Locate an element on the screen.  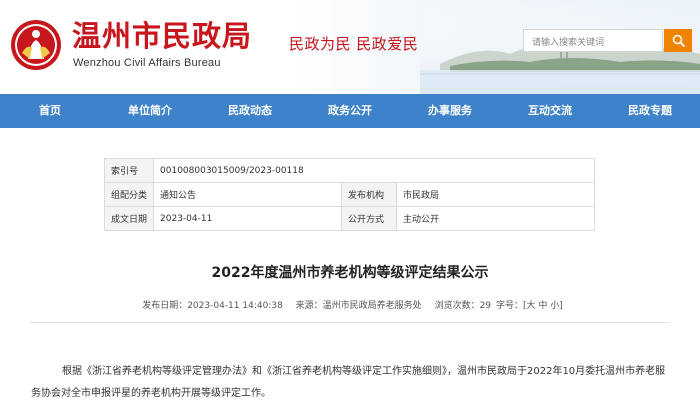
search-box is located at coordinates (593, 41).